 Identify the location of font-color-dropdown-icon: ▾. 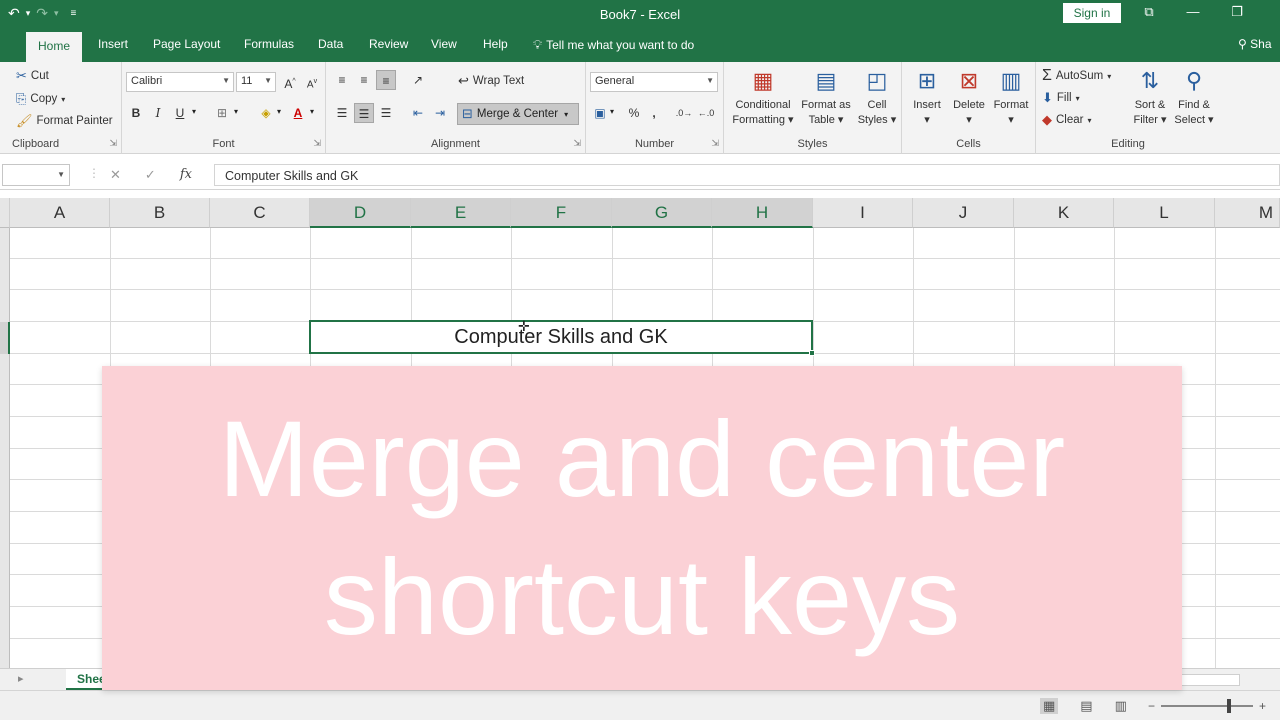
(312, 111).